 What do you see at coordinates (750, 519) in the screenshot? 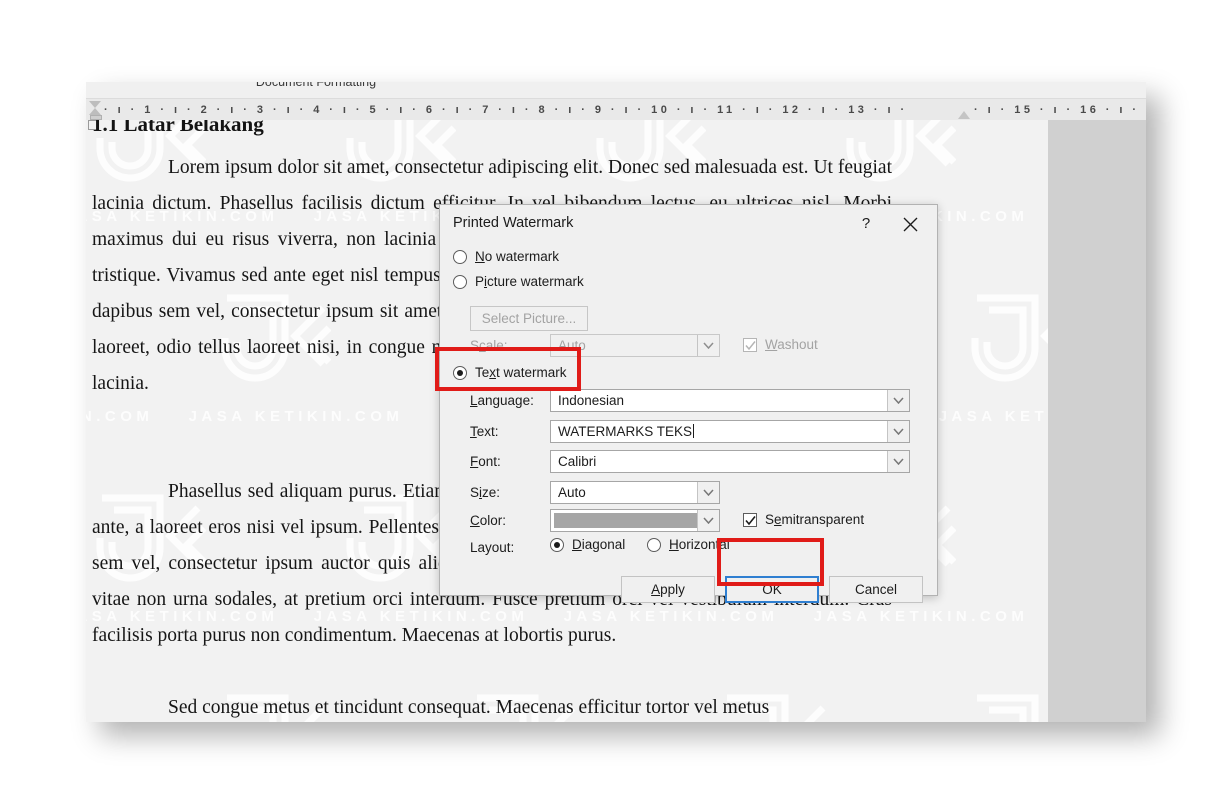
I see `semitransparent-checkbox-indicator` at bounding box center [750, 519].